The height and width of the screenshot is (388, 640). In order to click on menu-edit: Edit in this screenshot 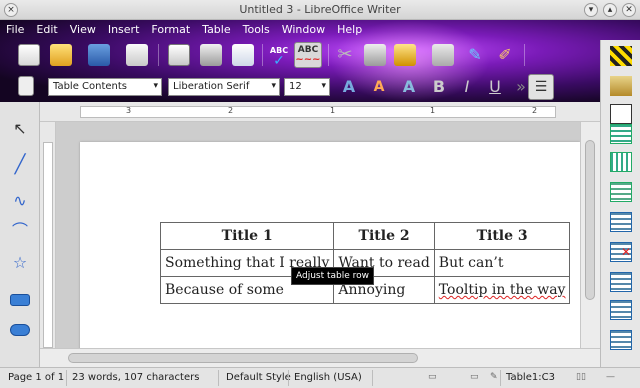, I will do `click(46, 30)`.